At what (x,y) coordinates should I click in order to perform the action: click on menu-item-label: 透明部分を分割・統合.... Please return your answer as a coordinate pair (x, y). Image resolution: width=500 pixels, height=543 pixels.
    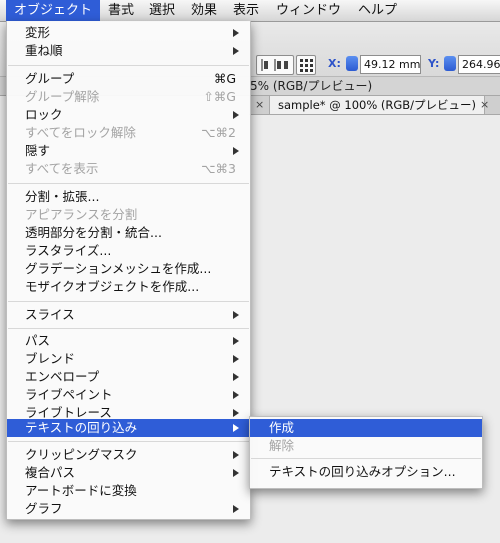
    Looking at the image, I should click on (93, 232).